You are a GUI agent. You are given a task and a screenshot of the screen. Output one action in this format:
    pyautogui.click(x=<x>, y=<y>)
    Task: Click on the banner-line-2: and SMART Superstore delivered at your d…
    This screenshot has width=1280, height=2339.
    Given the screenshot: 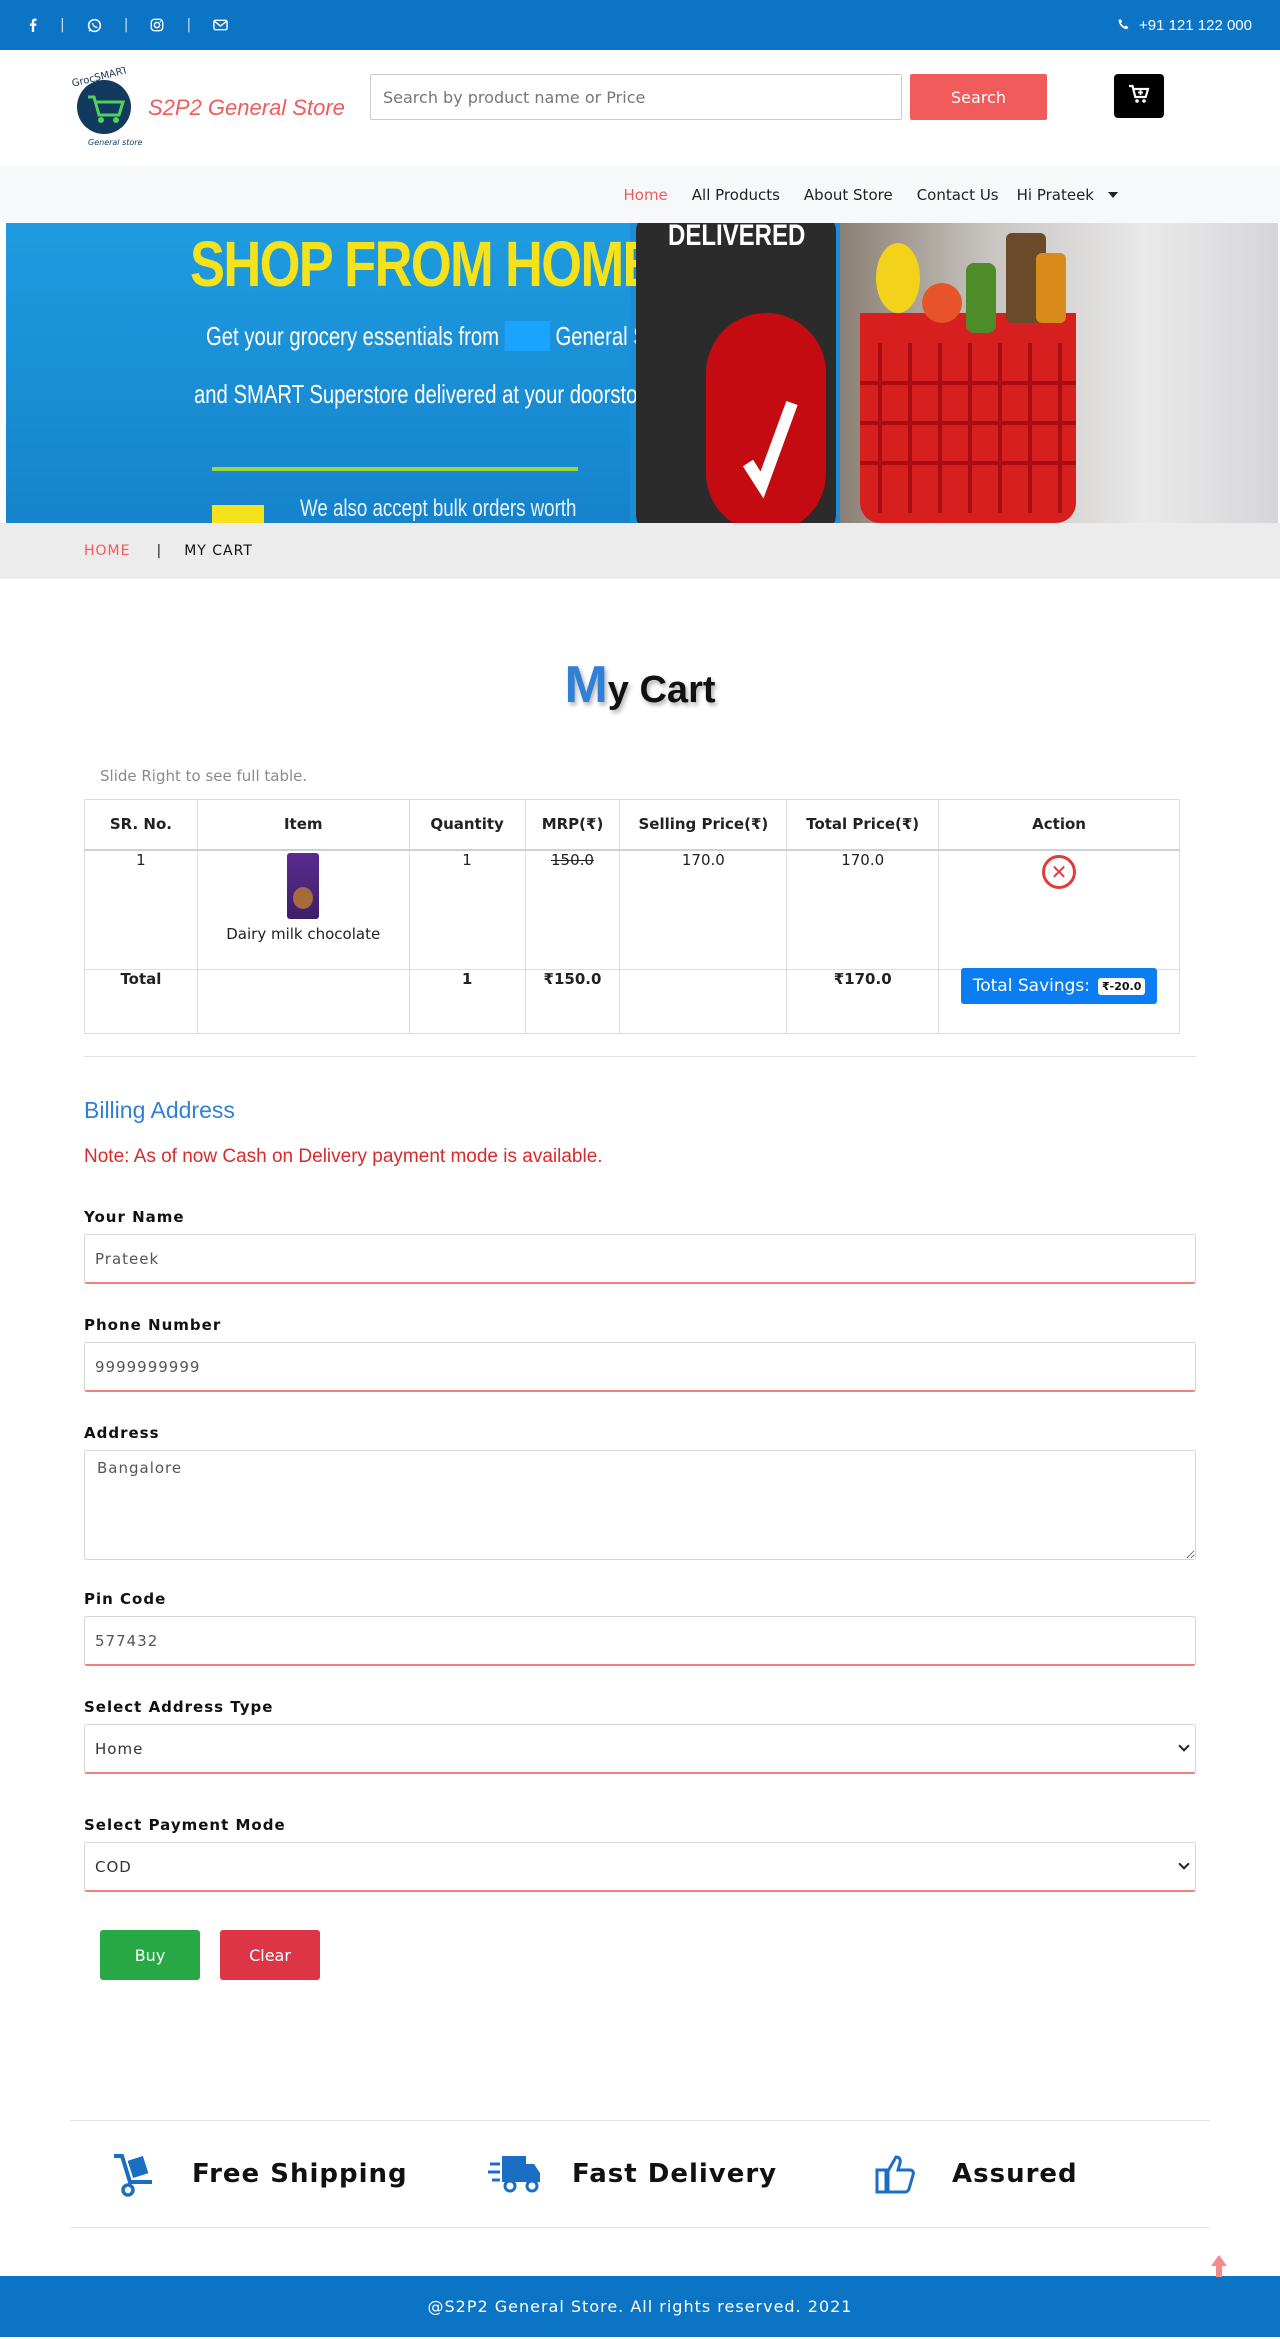 What is the action you would take?
    pyautogui.click(x=424, y=394)
    